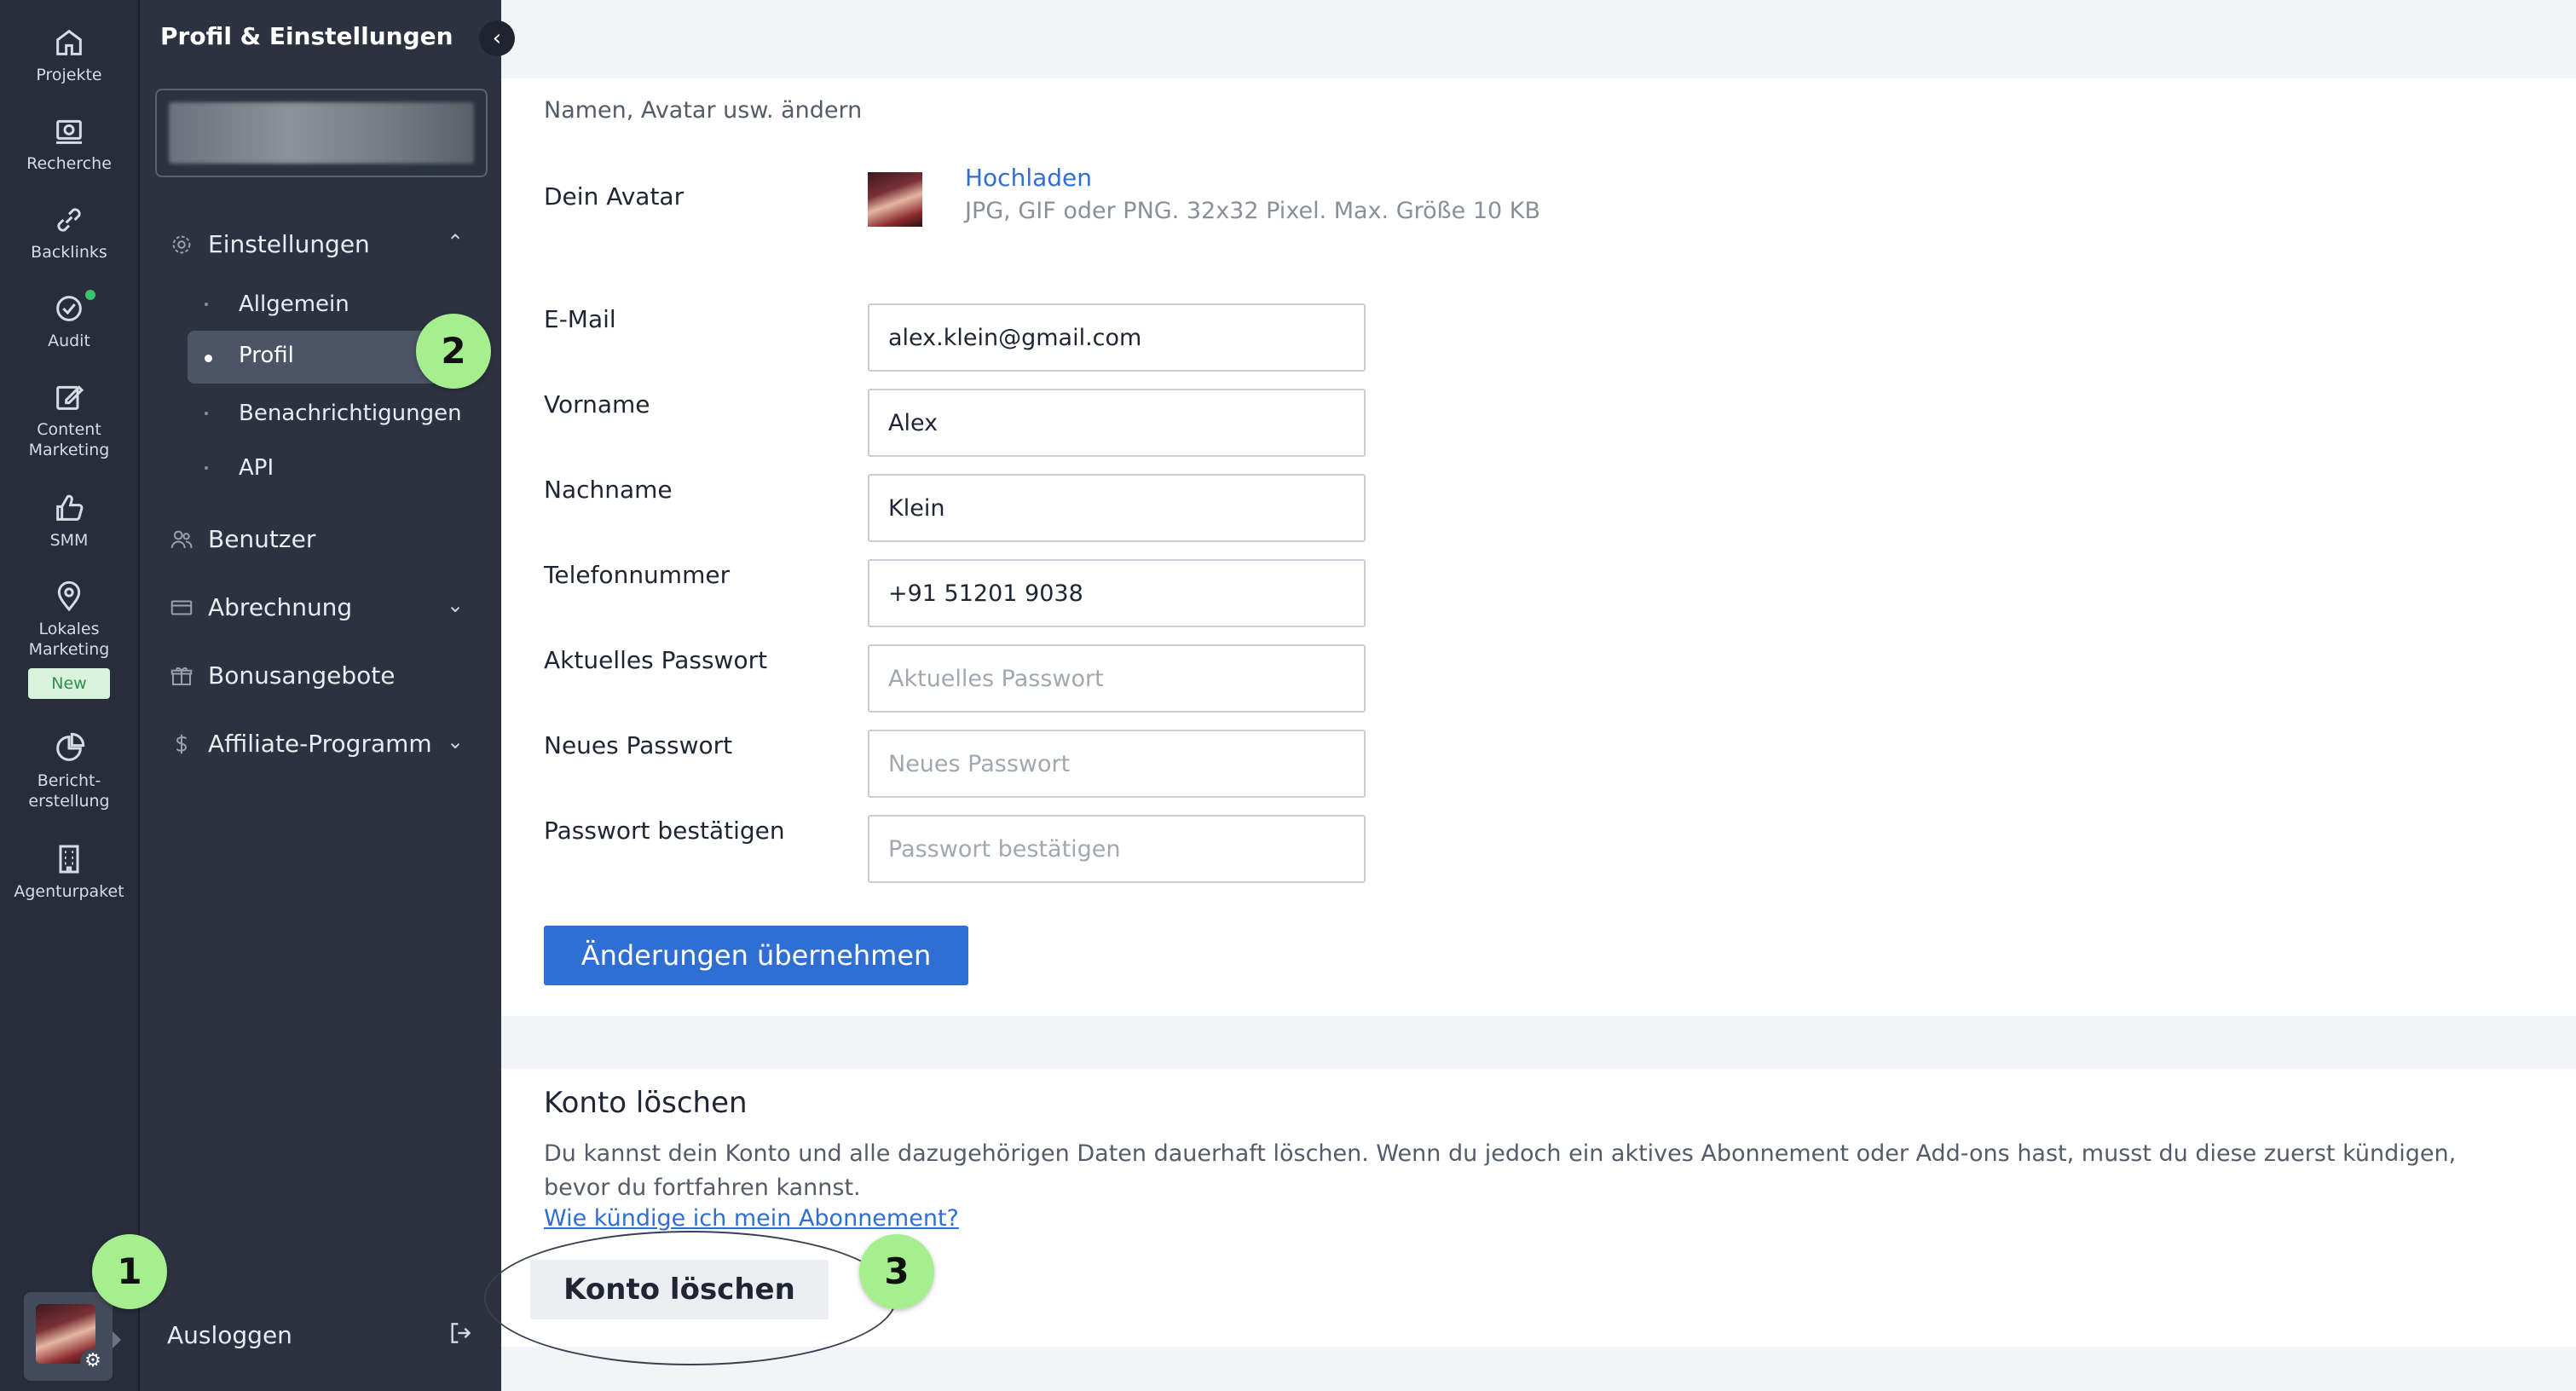 Image resolution: width=2576 pixels, height=1391 pixels. I want to click on rail-label: Recherche, so click(69, 163).